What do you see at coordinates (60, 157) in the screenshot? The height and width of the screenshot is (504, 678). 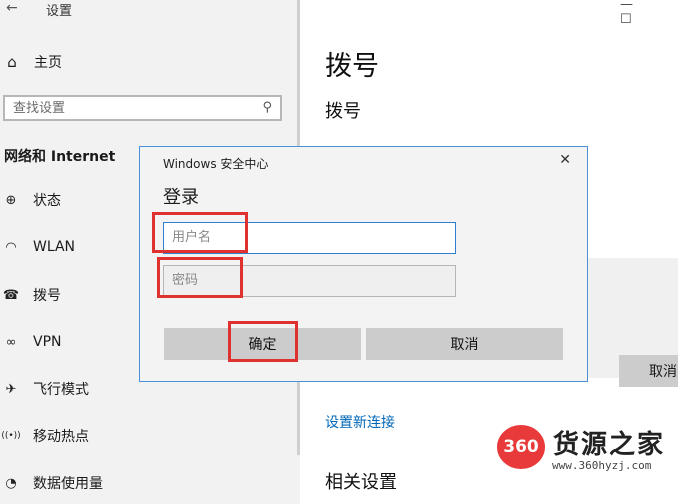 I see `section-title: 网络和 Internet` at bounding box center [60, 157].